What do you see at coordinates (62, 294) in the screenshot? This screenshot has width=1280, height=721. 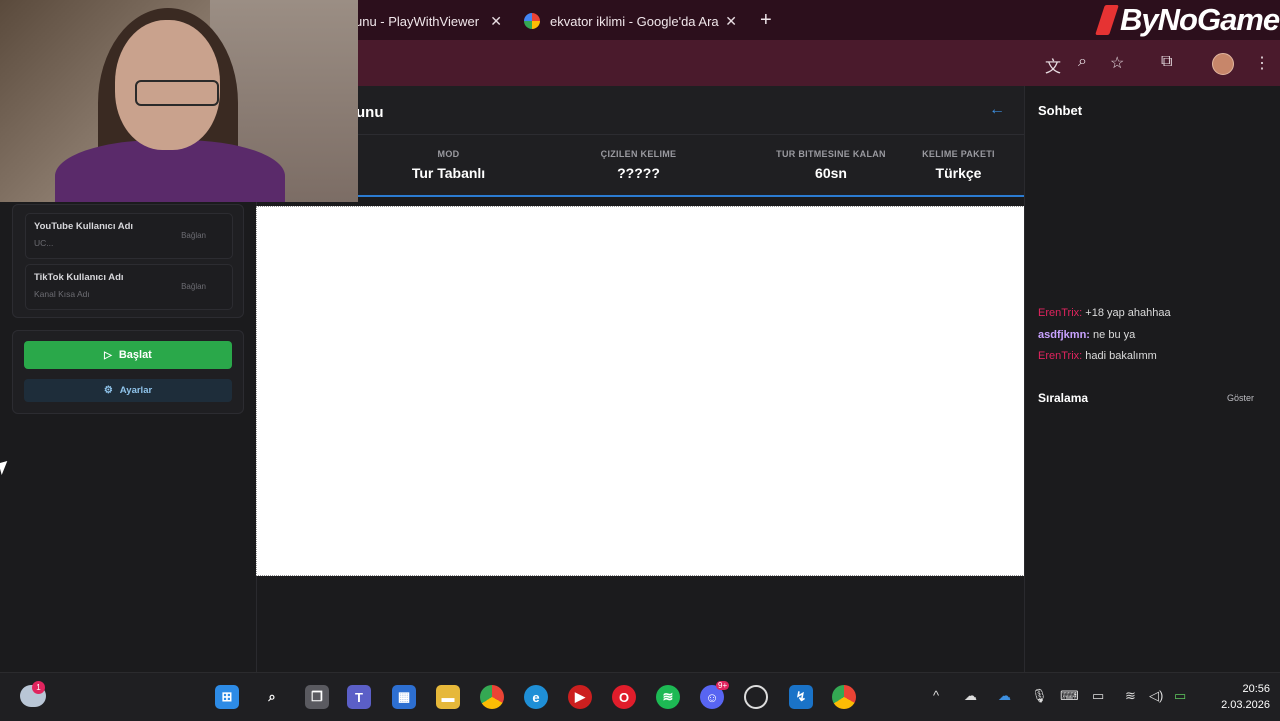 I see `field-placeholder: Kanal Kısa Adı` at bounding box center [62, 294].